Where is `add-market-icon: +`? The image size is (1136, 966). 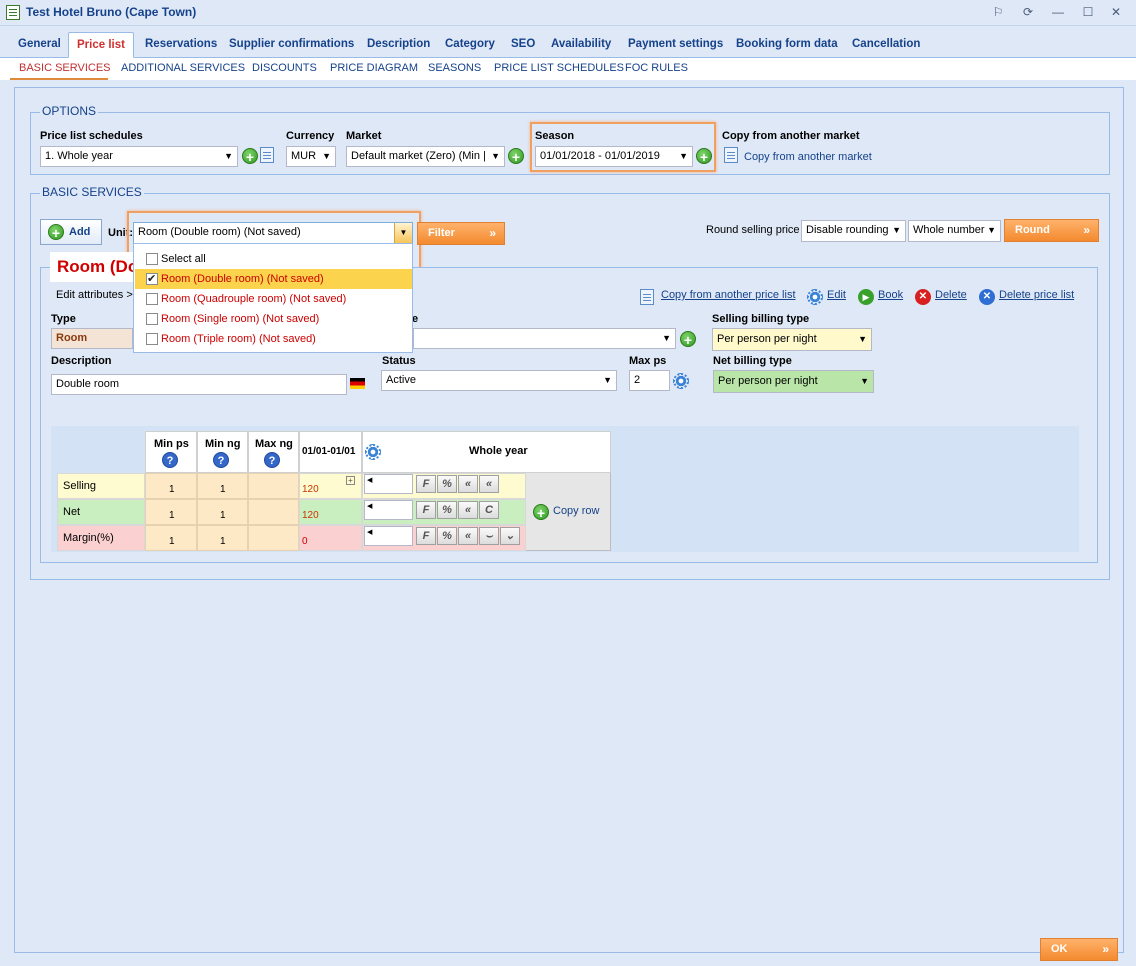 add-market-icon: + is located at coordinates (516, 156).